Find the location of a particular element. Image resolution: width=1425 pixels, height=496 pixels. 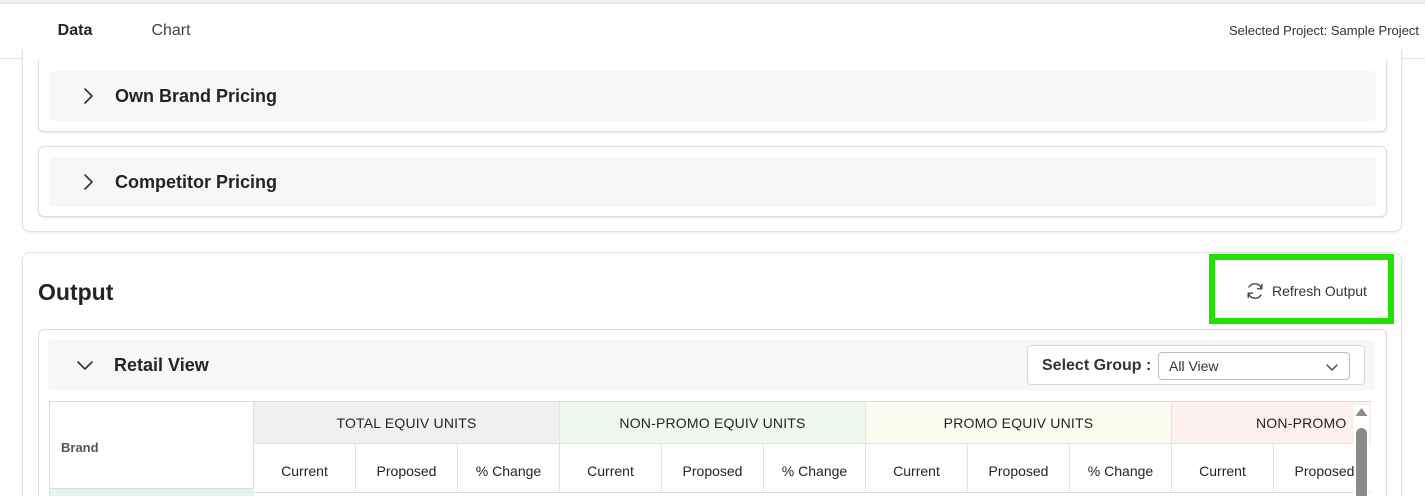

accordion-title: Competitor Pricing is located at coordinates (196, 182).